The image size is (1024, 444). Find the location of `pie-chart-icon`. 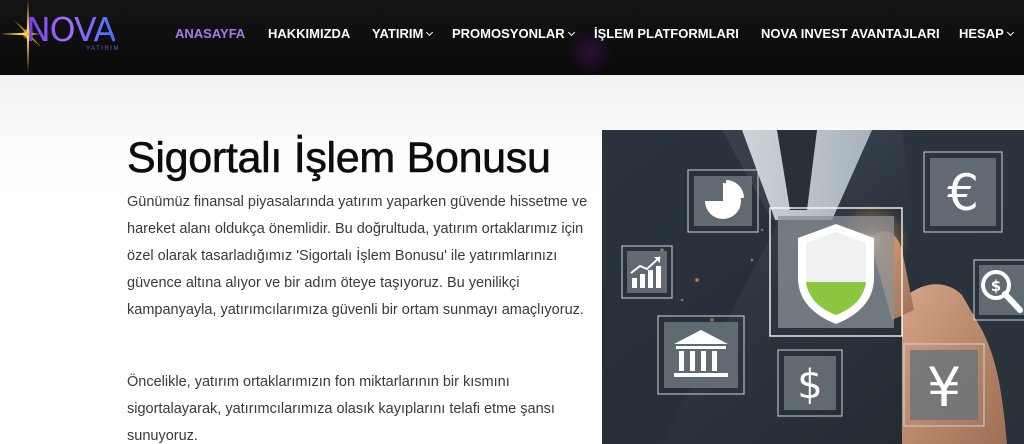

pie-chart-icon is located at coordinates (723, 201).